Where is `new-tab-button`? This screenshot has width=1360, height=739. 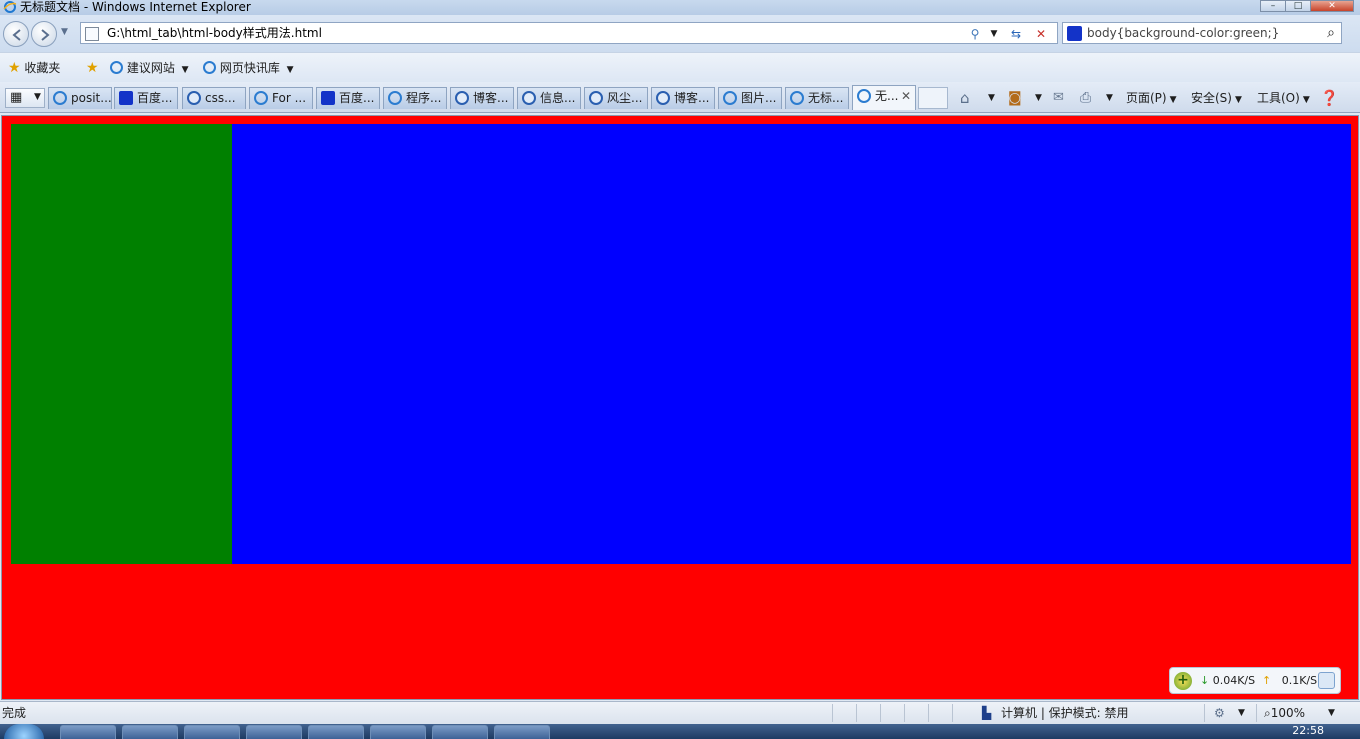
new-tab-button is located at coordinates (933, 98).